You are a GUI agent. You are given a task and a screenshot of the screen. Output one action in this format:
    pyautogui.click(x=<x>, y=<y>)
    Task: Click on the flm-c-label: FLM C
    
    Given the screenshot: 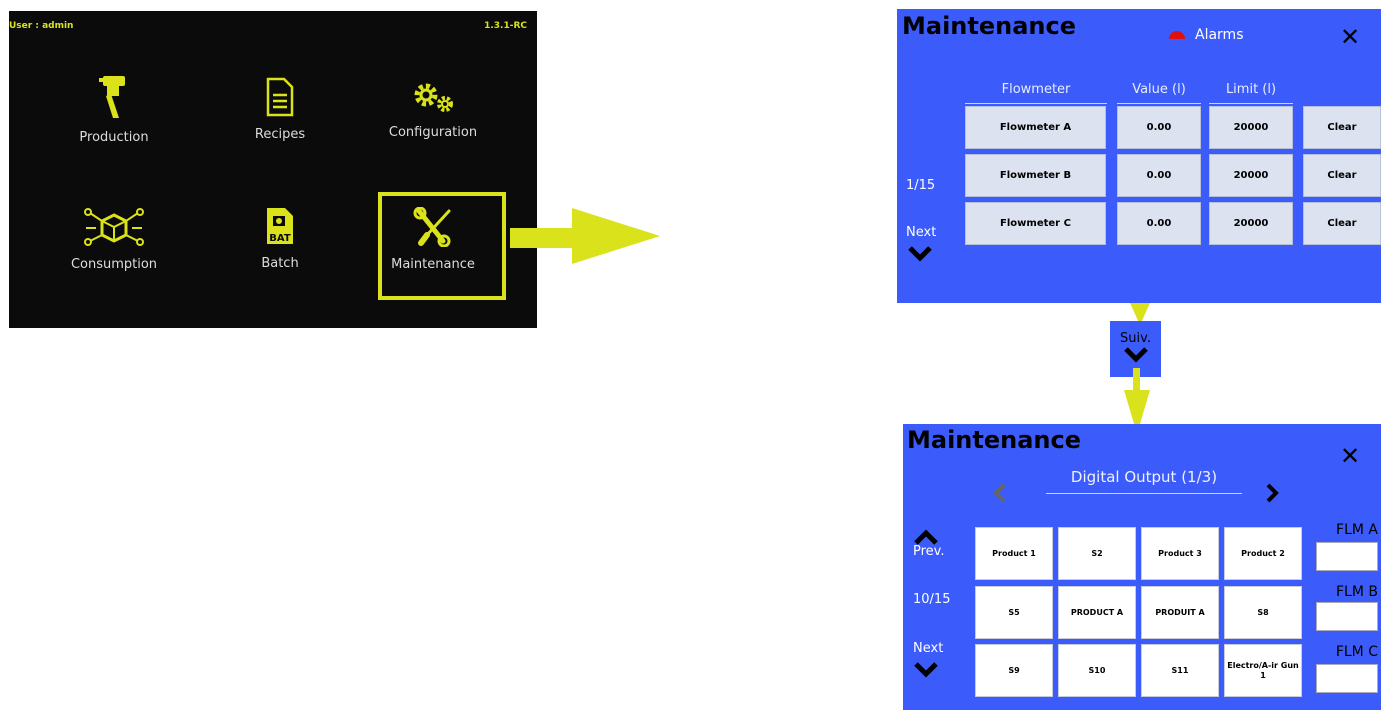 What is the action you would take?
    pyautogui.click(x=1356, y=652)
    